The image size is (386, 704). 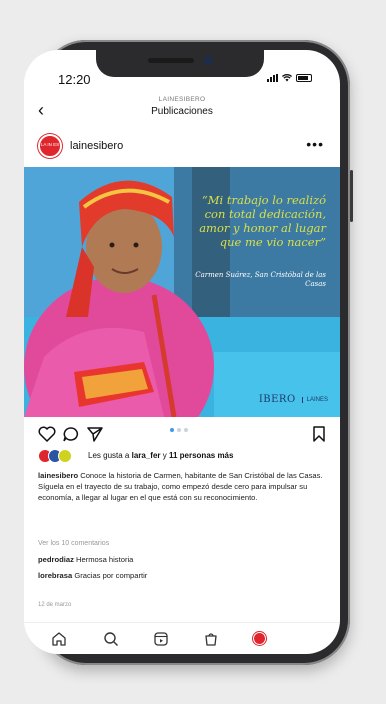 What do you see at coordinates (351, 196) in the screenshot?
I see `power-button` at bounding box center [351, 196].